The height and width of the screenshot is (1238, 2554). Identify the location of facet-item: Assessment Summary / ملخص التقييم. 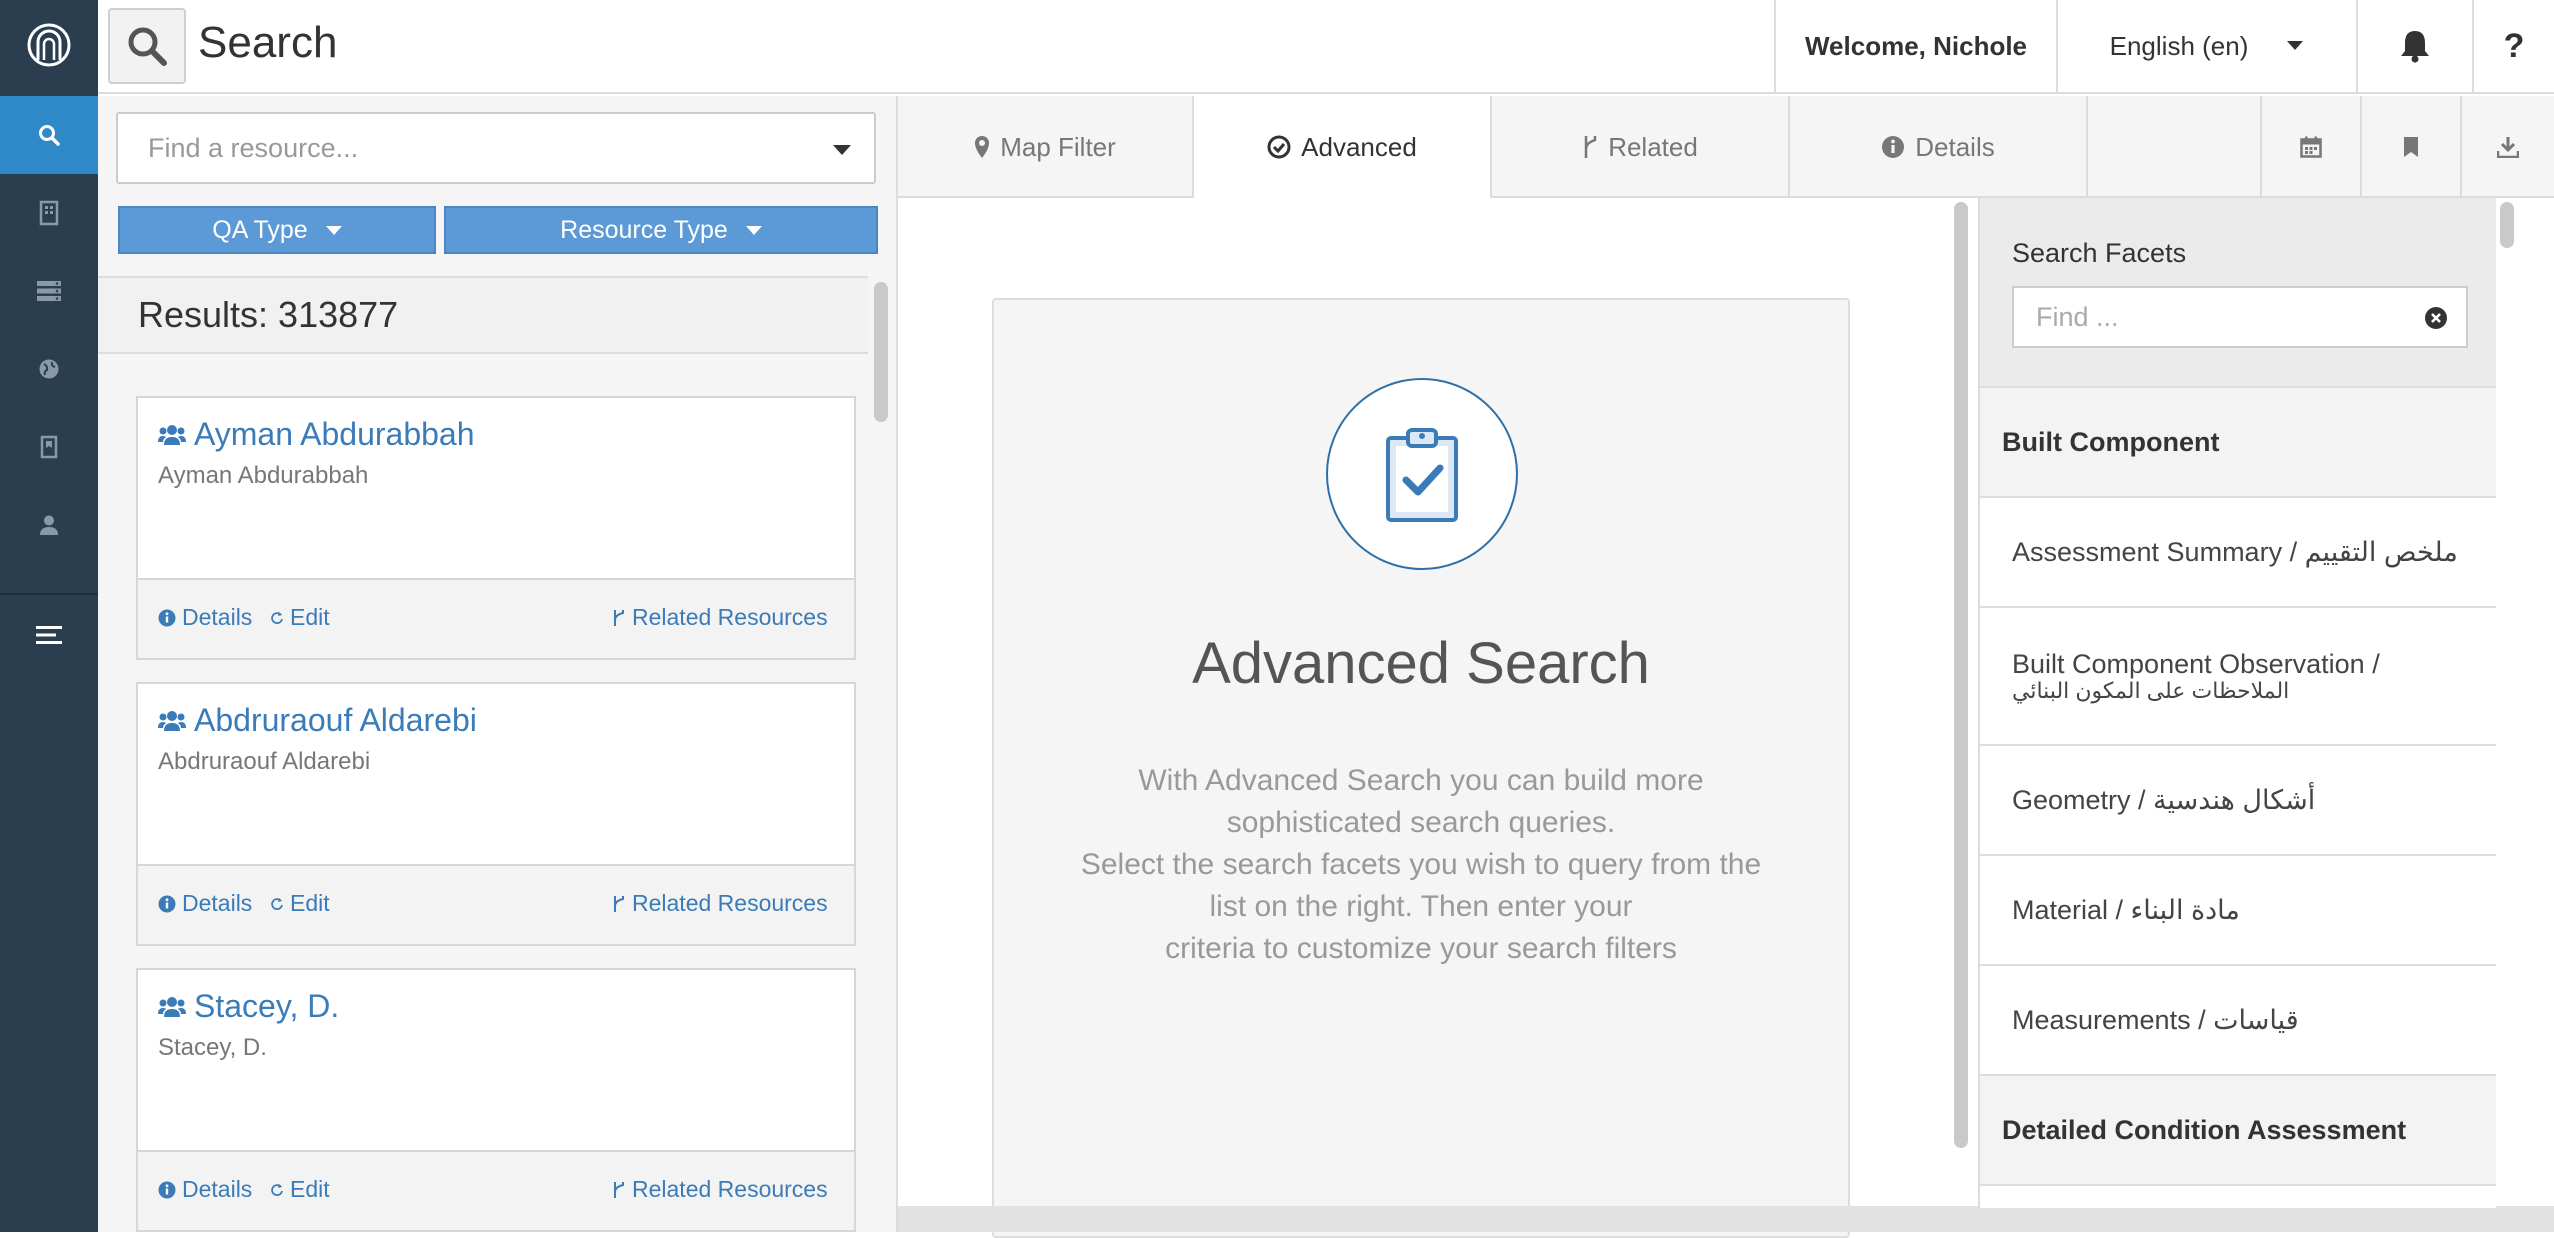
(2238, 553).